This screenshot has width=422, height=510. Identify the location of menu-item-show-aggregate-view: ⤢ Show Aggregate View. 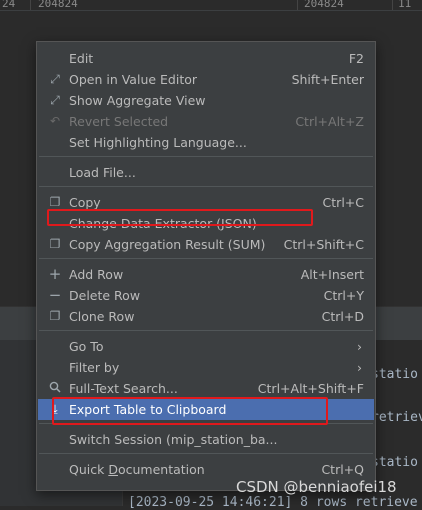
(206, 100).